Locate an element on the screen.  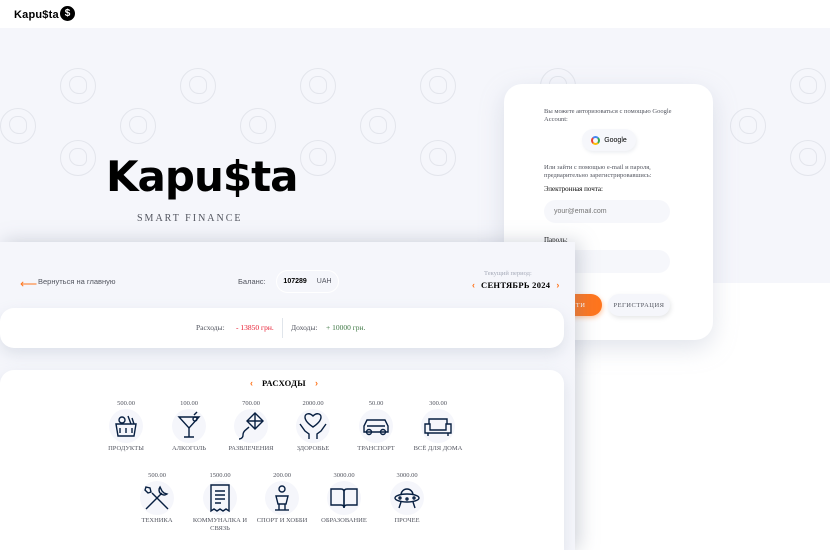
category-technique: 500.00 ТЕХНИКА is located at coordinates (157, 498).